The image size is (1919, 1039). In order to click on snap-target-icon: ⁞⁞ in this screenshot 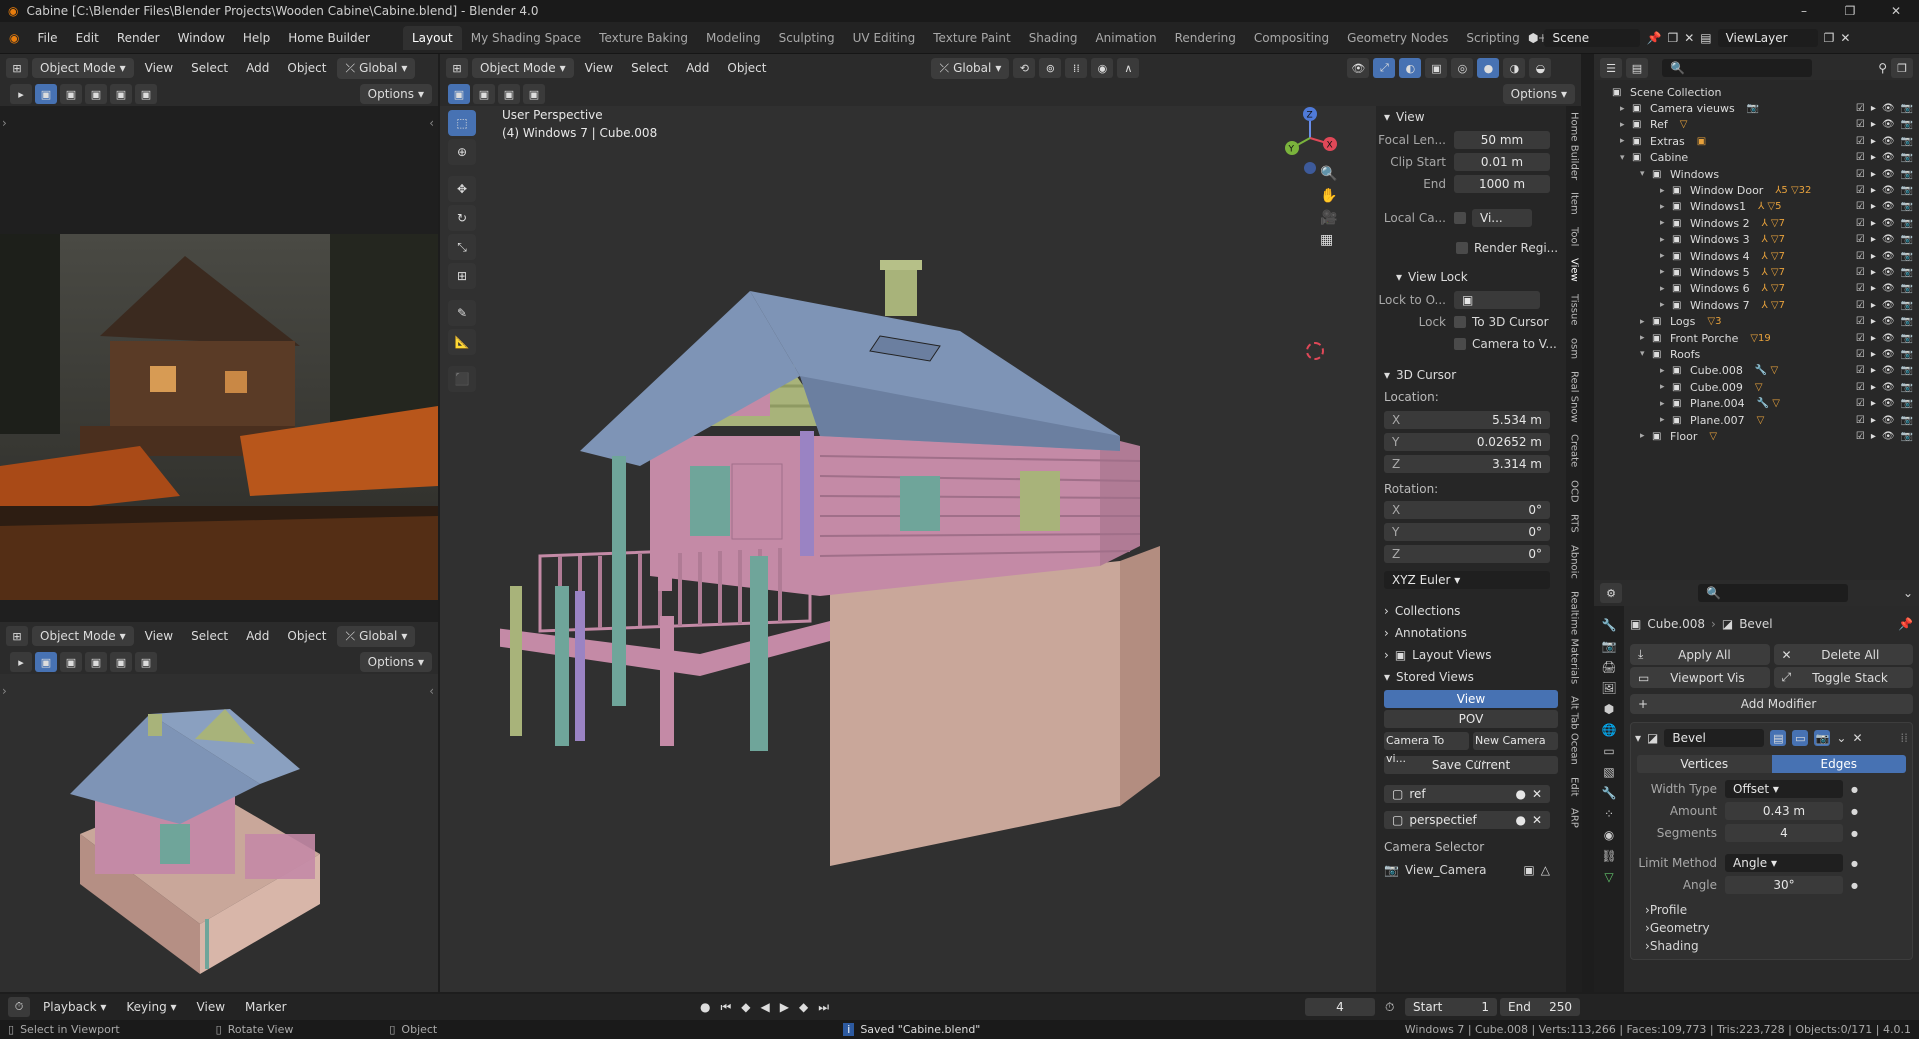, I will do `click(1076, 68)`.